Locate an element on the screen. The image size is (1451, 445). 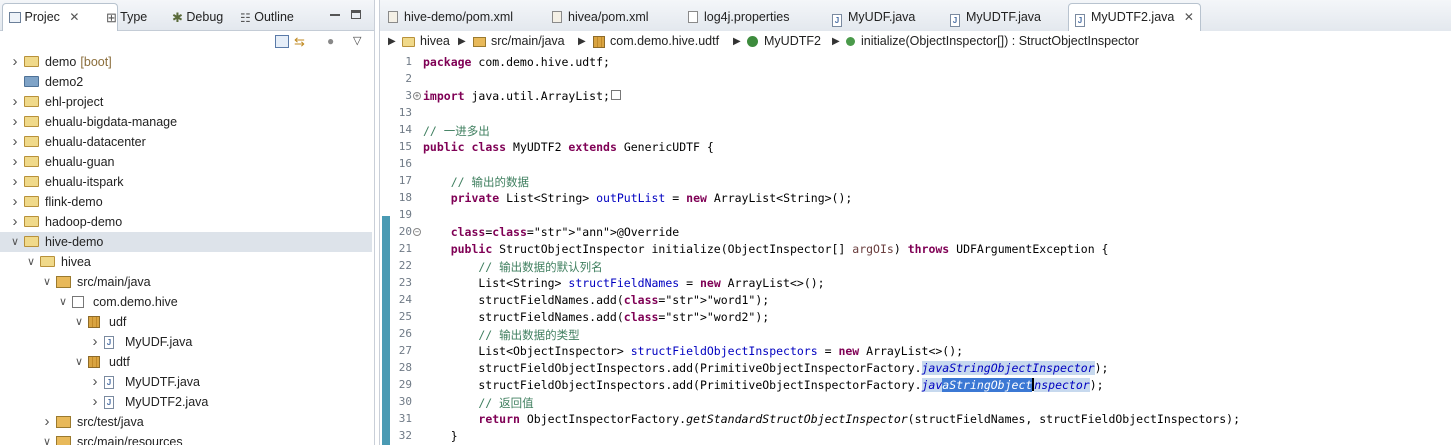
code-line: import java.util.ArrayList; is located at coordinates (522, 96).